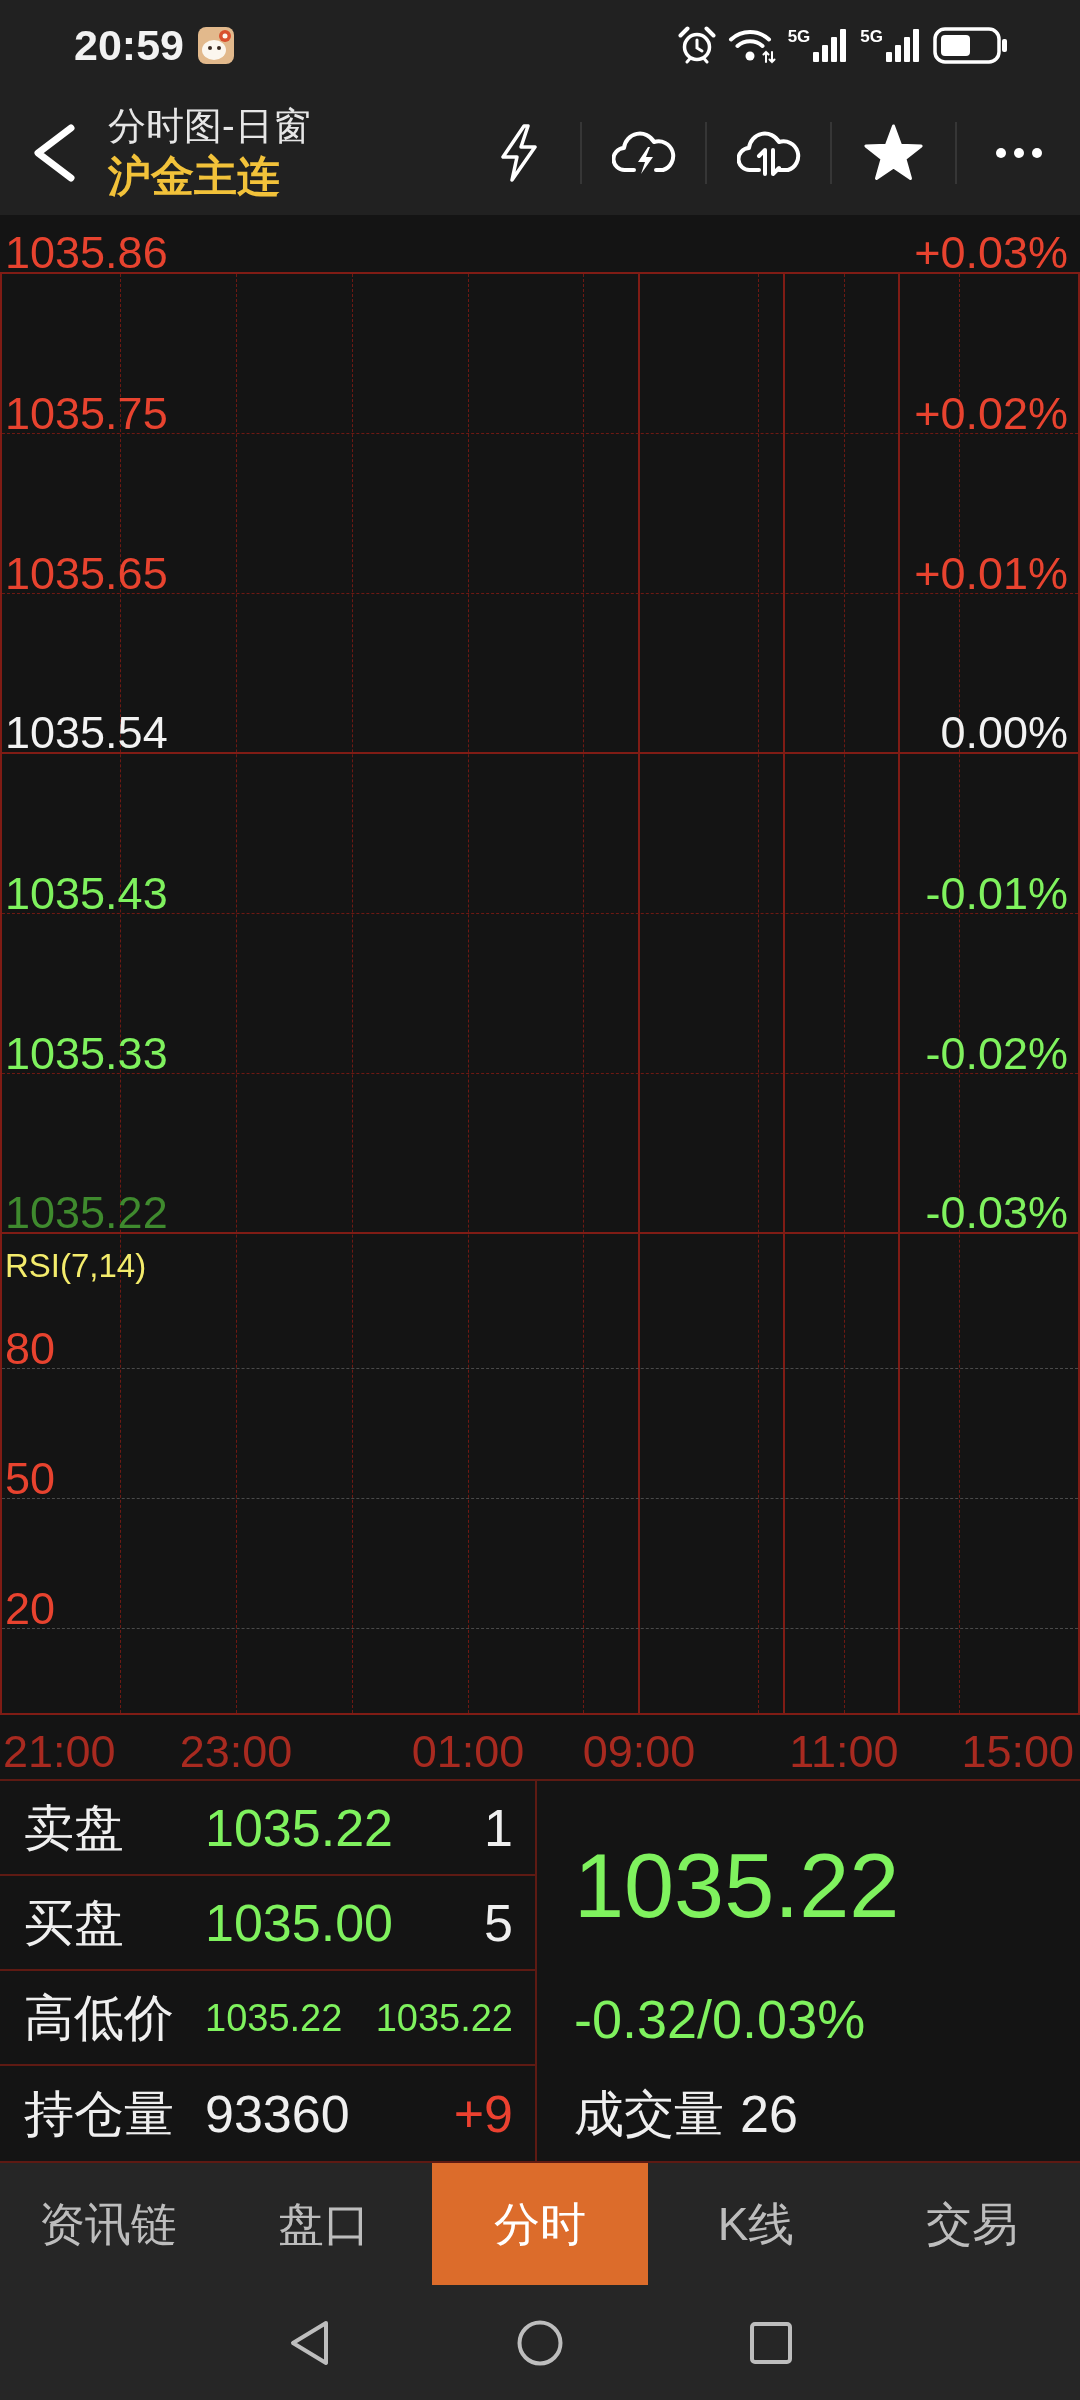  What do you see at coordinates (324, 2224) in the screenshot?
I see `tab: 盘口` at bounding box center [324, 2224].